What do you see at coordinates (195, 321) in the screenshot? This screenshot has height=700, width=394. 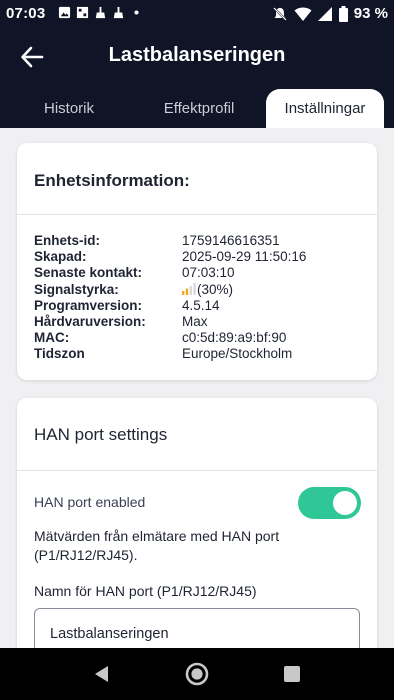 I see `info-value: Max` at bounding box center [195, 321].